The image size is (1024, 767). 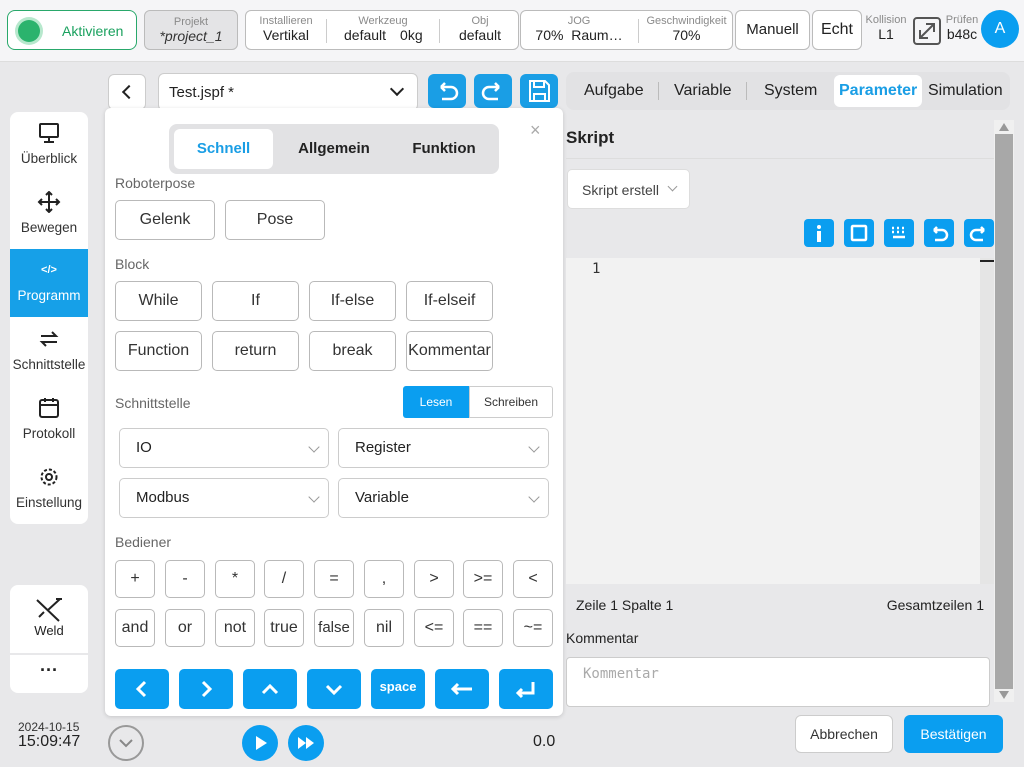 What do you see at coordinates (270, 689) in the screenshot?
I see `cursor-up-button` at bounding box center [270, 689].